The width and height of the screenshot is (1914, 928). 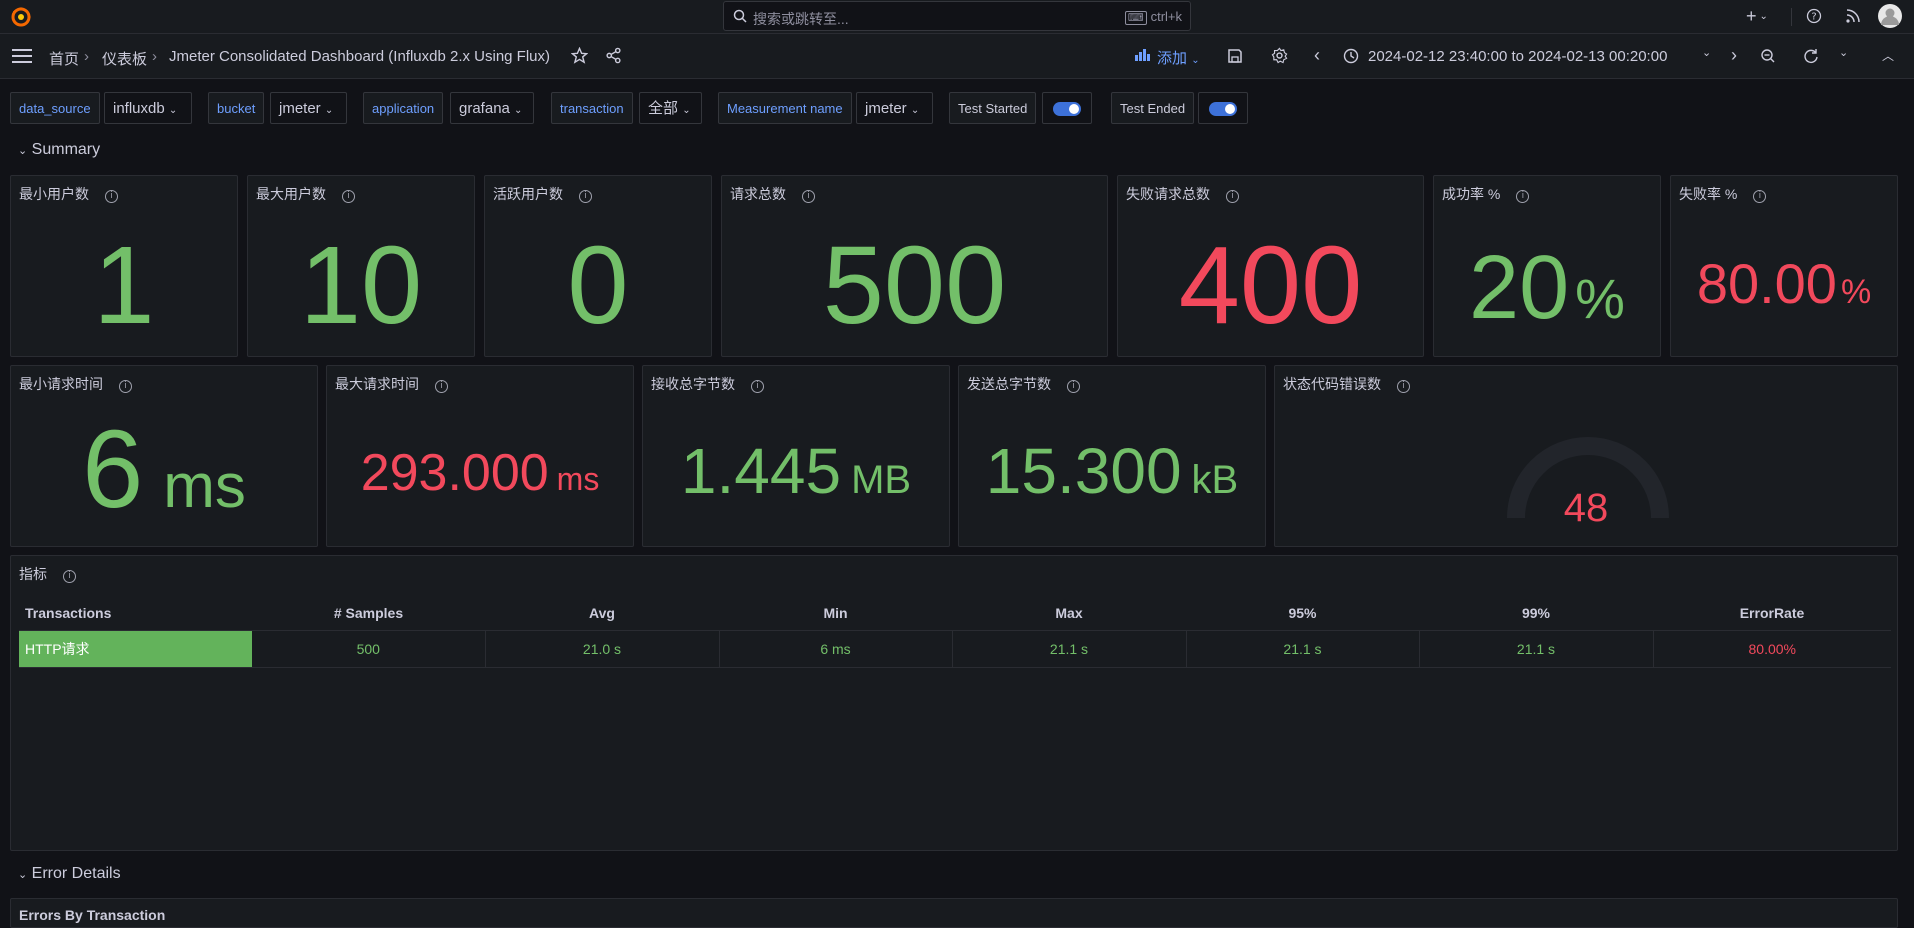 What do you see at coordinates (76, 873) in the screenshot?
I see `error-details-row-title: Error Details` at bounding box center [76, 873].